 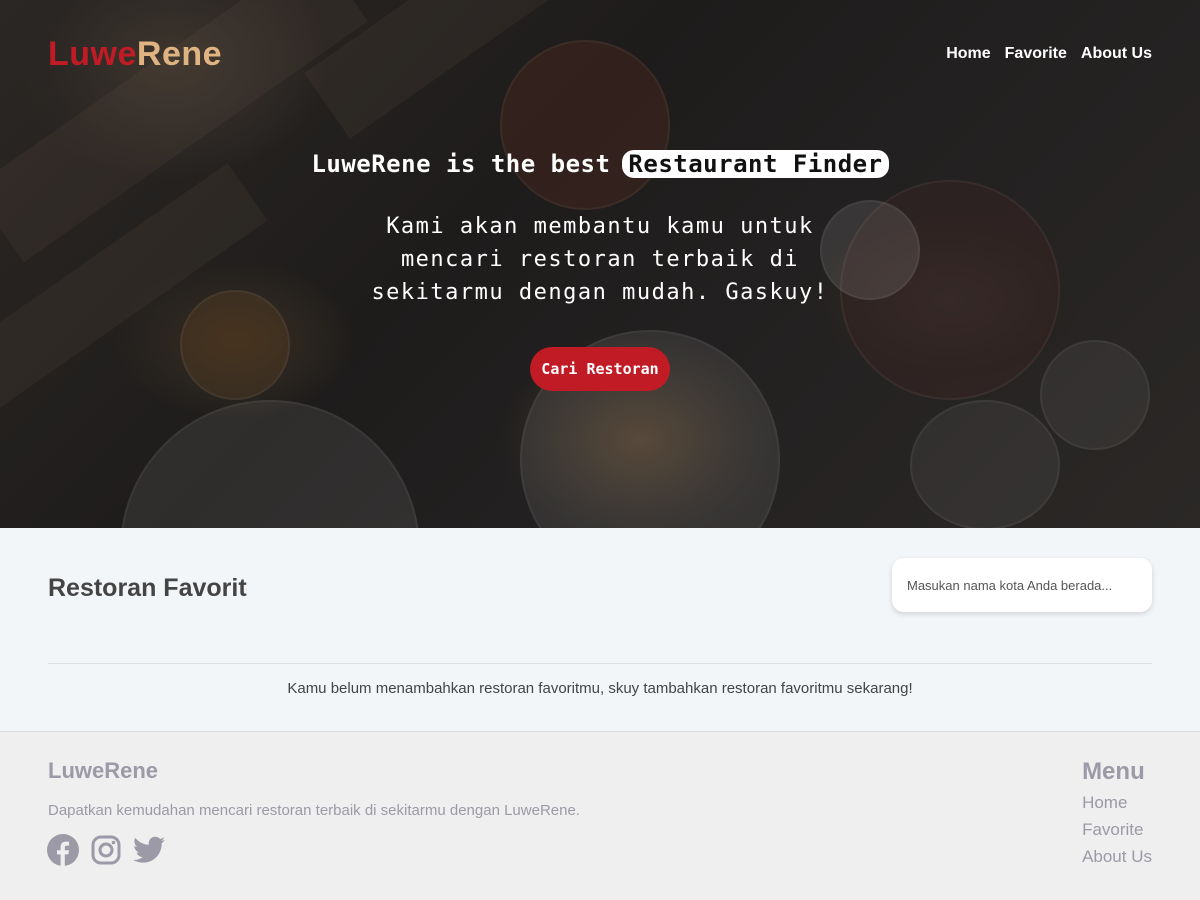 I want to click on city-search-input, so click(x=1022, y=585).